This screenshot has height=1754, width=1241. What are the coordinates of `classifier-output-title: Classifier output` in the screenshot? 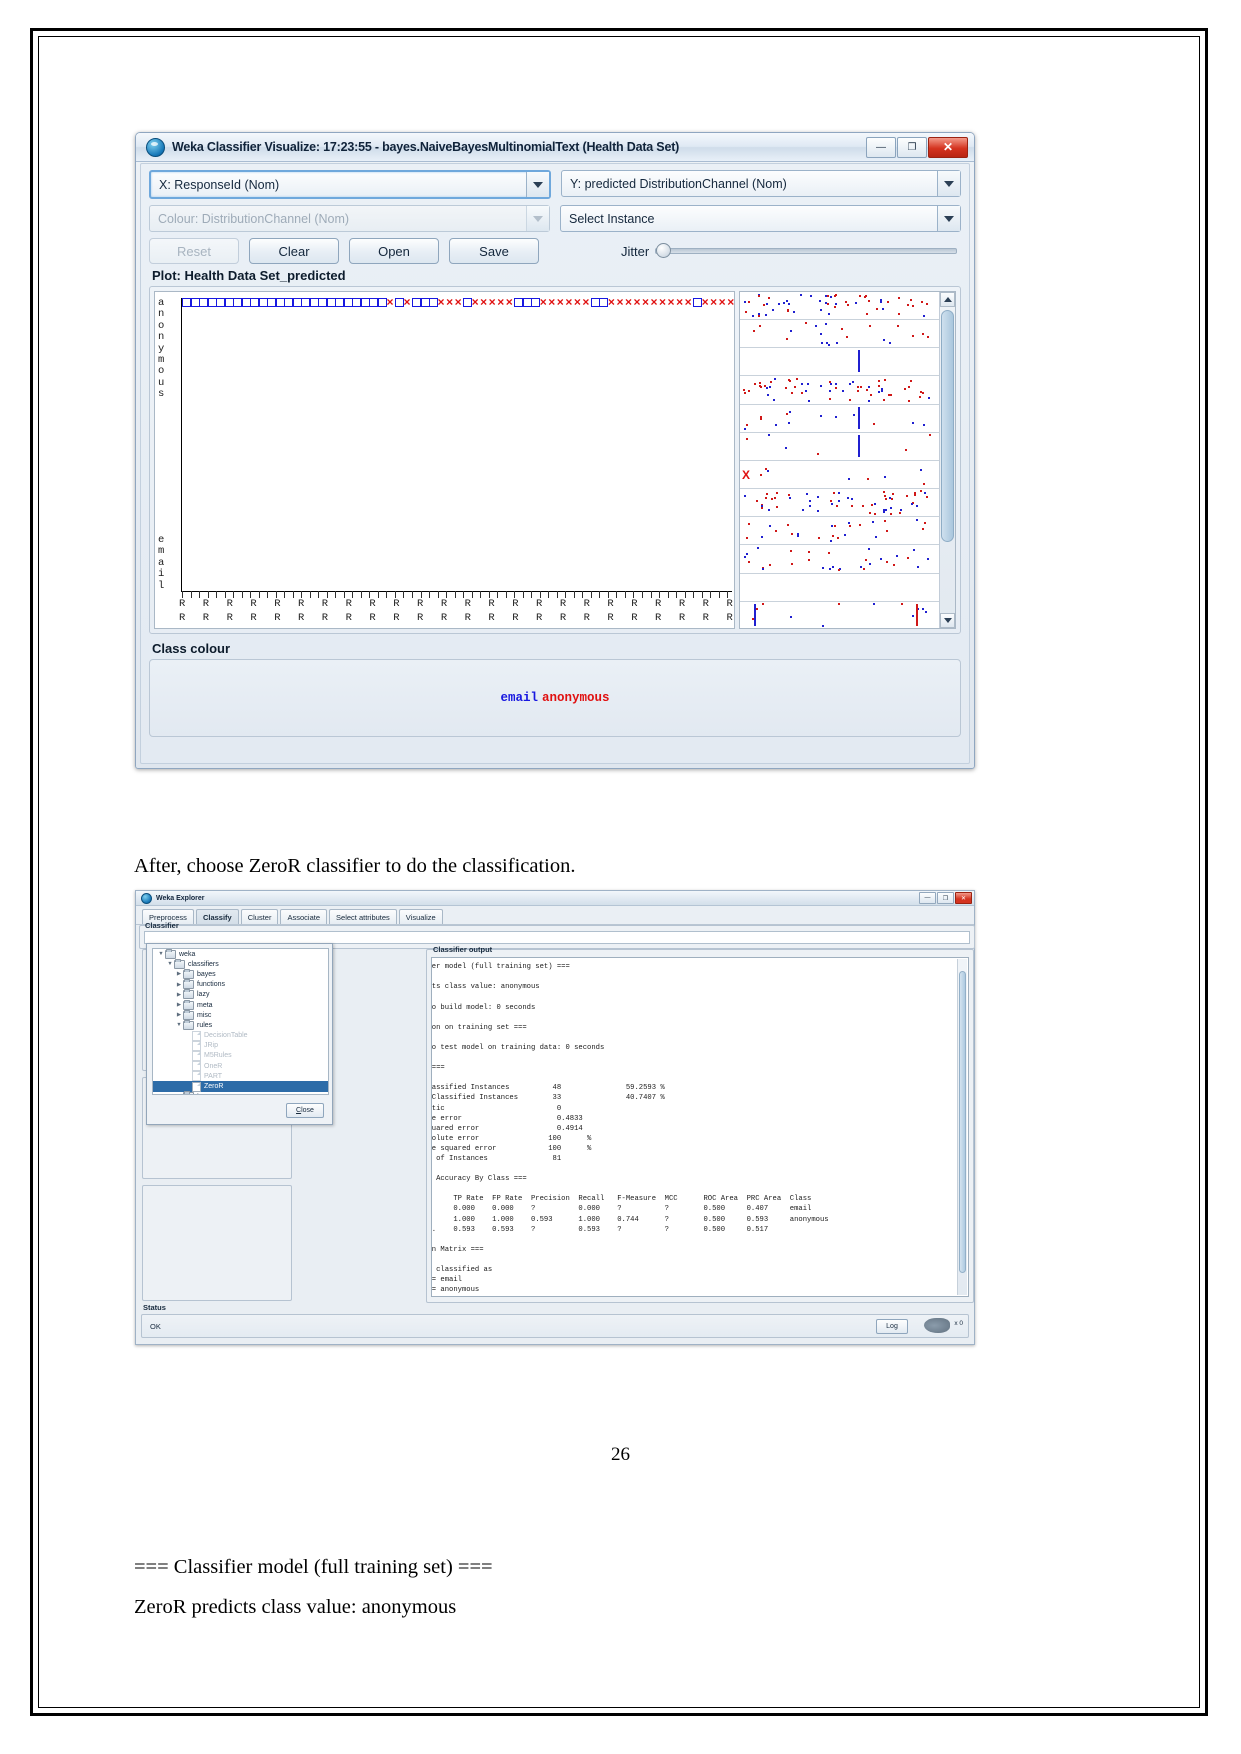 It's located at (463, 949).